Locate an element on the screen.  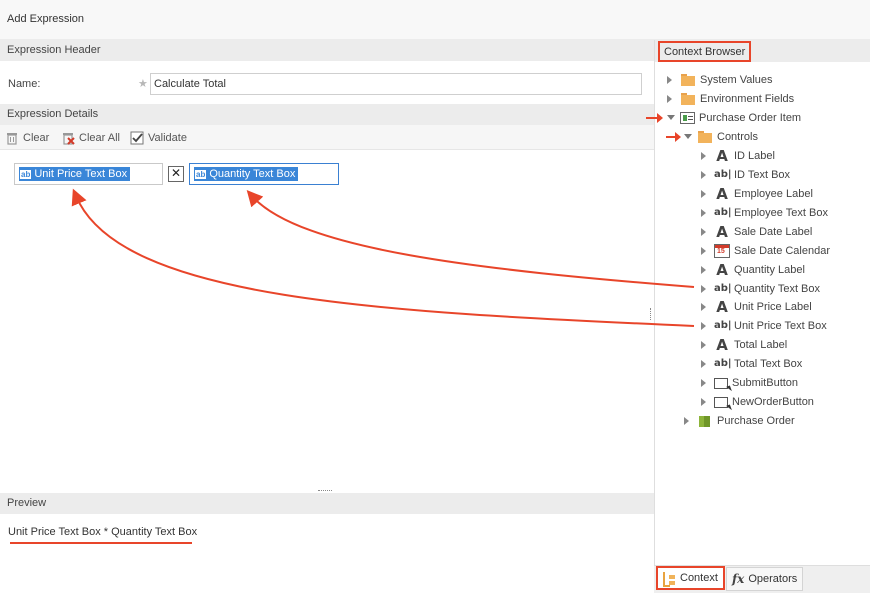
tree-item-label: System Values is located at coordinates (736, 79).